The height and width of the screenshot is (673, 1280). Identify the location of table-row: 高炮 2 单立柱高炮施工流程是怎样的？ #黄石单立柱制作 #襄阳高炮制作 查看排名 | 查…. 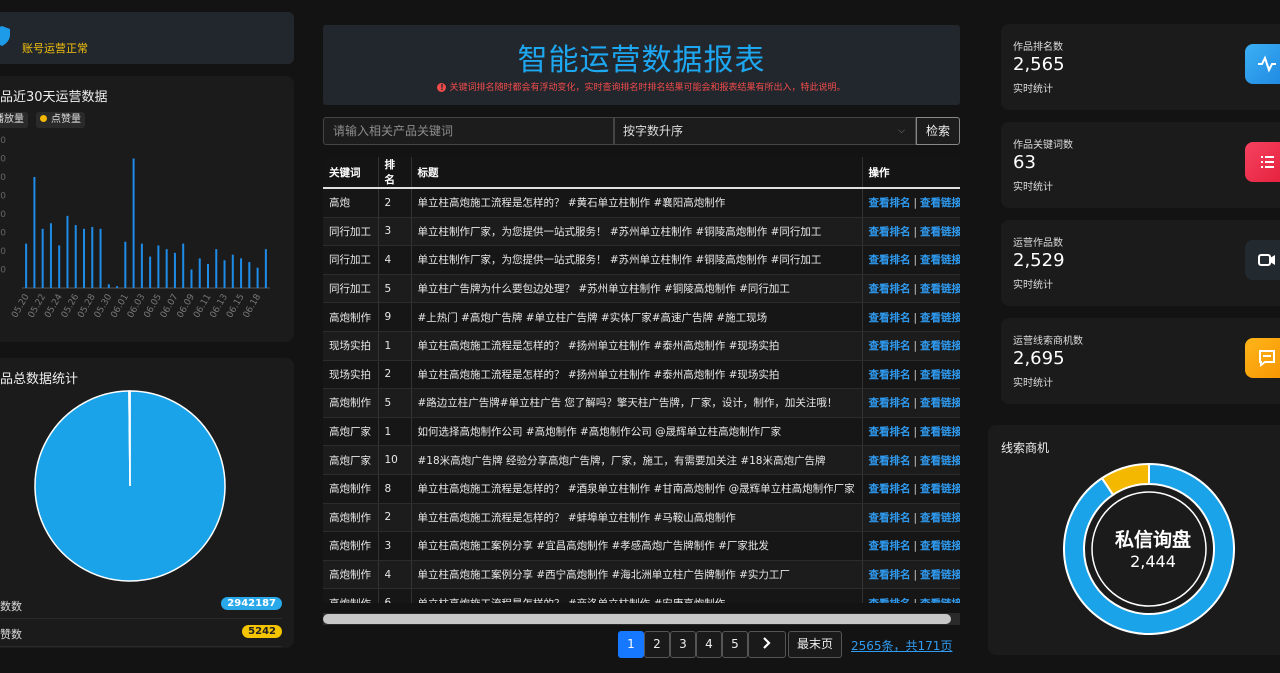
(641, 203).